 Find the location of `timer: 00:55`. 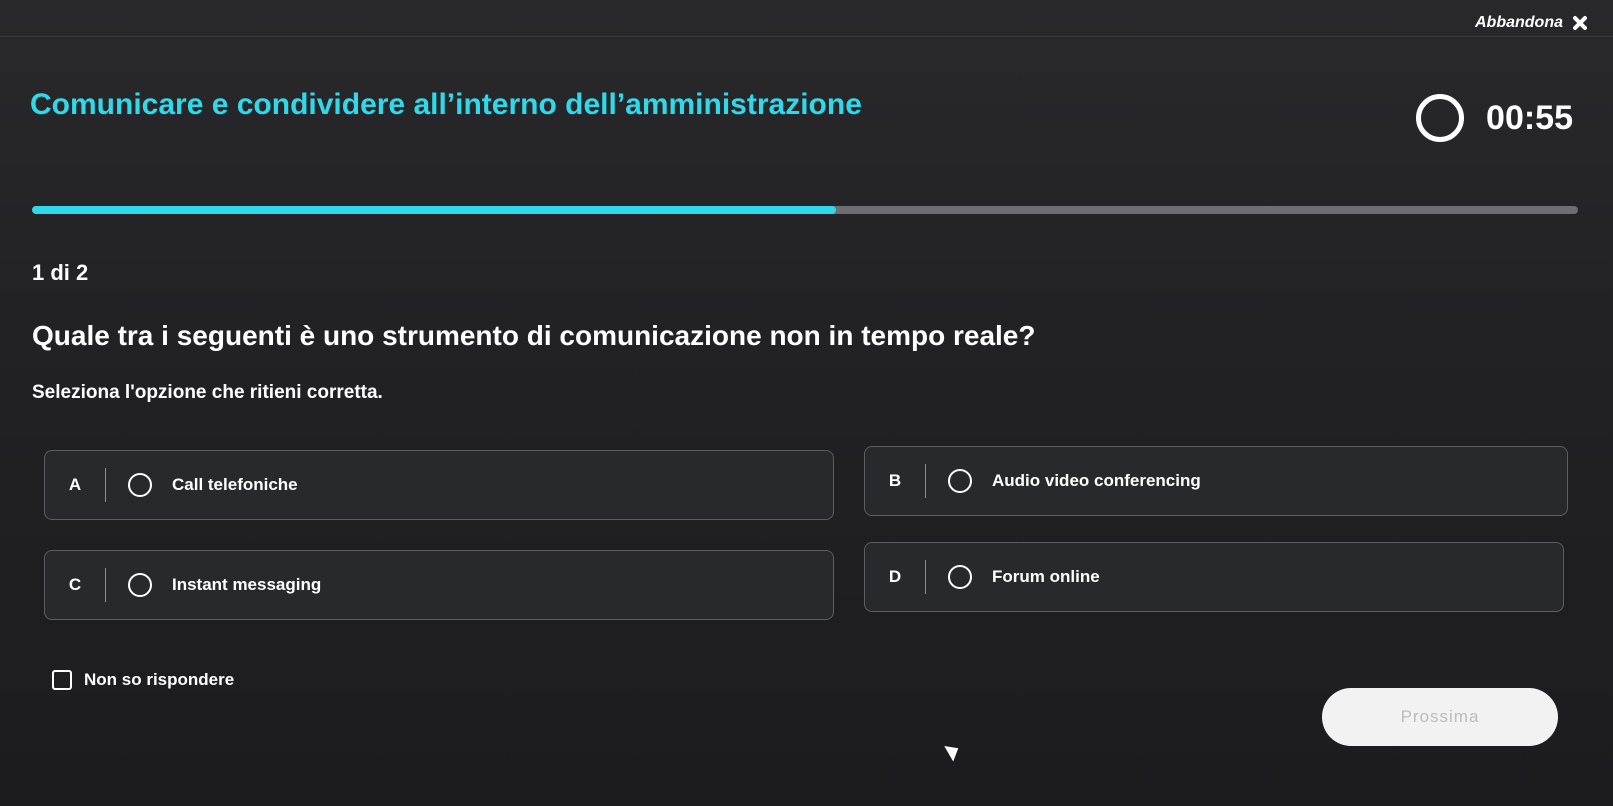

timer: 00:55 is located at coordinates (1494, 118).